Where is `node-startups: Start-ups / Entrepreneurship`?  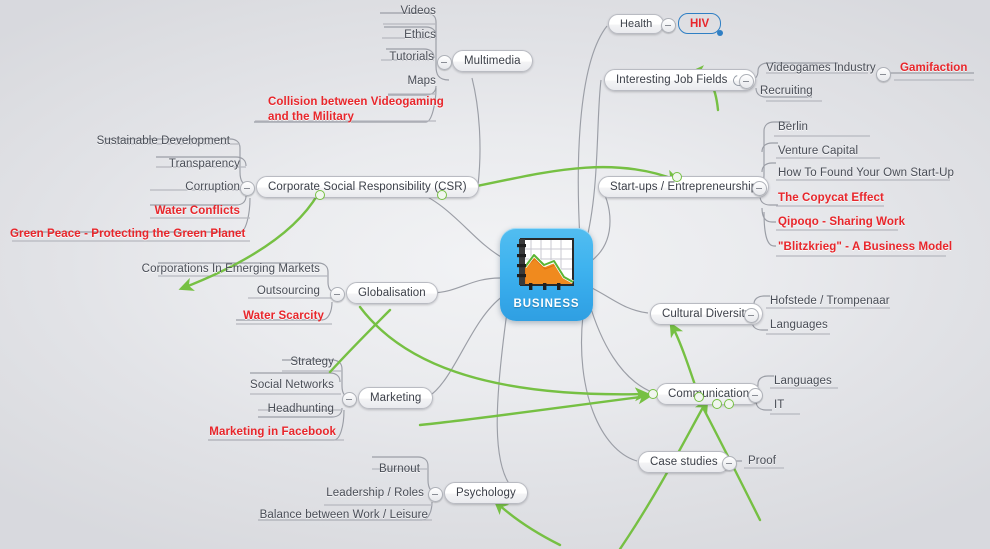
node-startups: Start-ups / Entrepreneurship is located at coordinates (684, 187).